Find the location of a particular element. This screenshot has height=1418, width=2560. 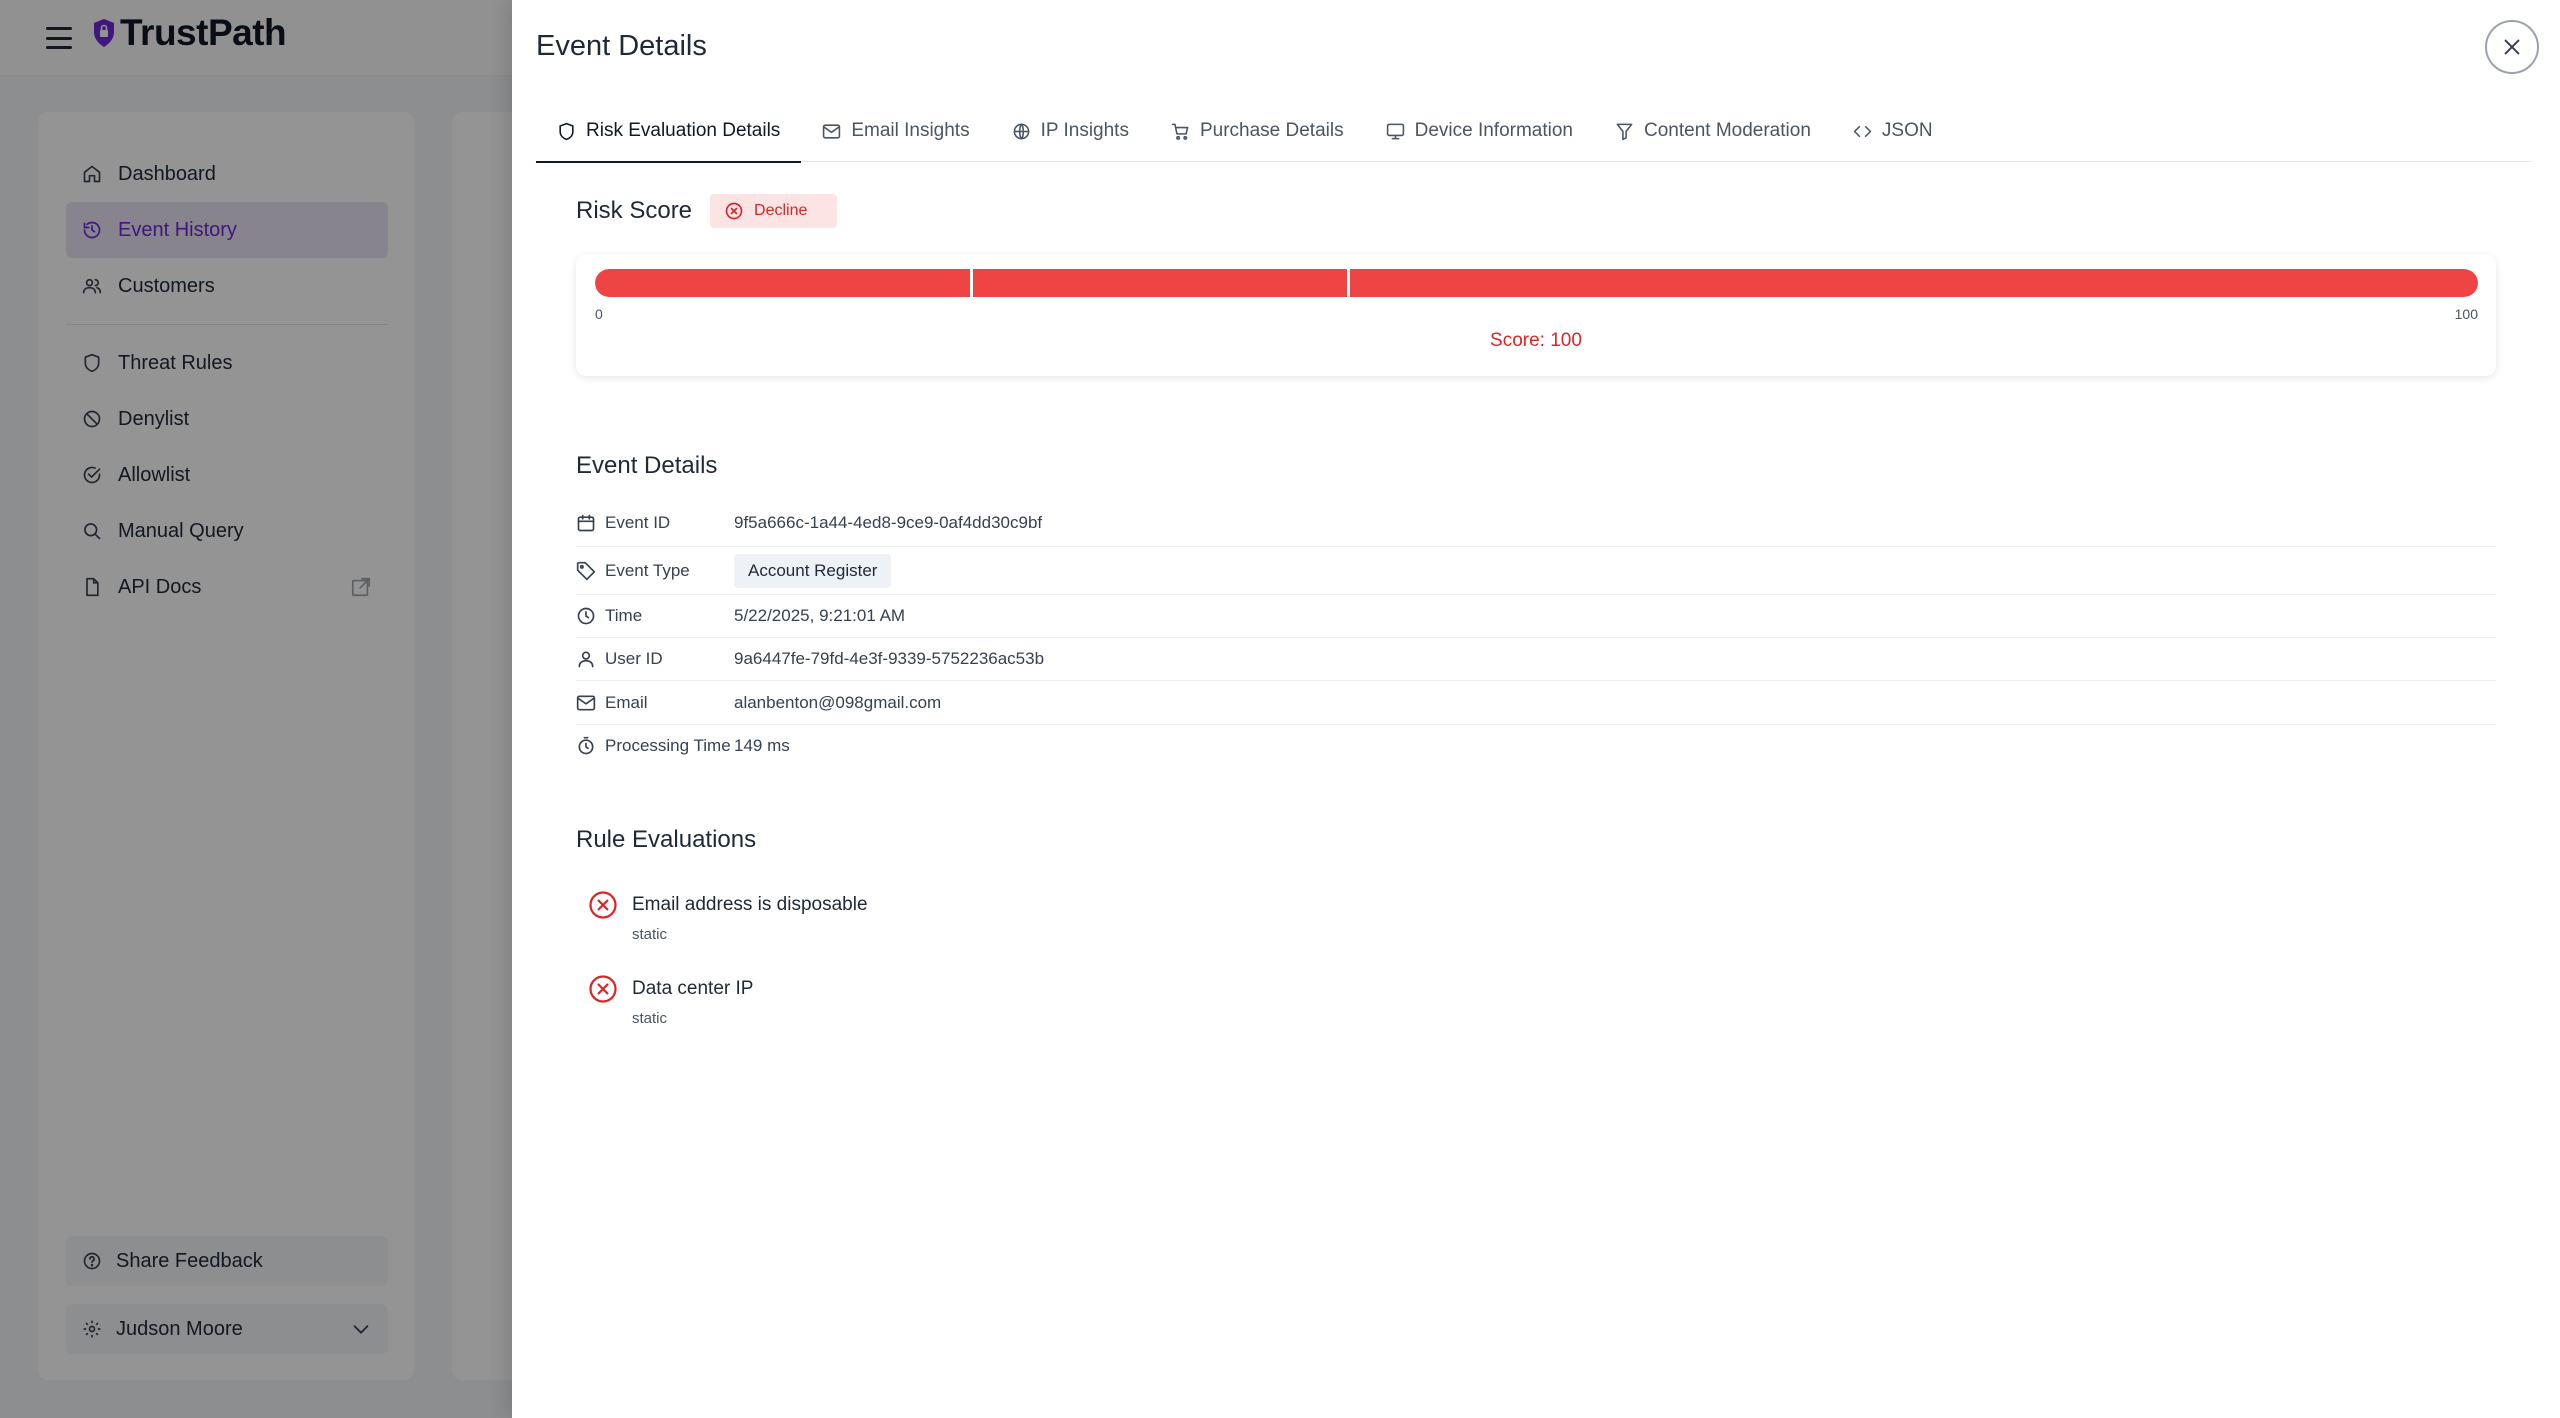

detail-row-event-type: Event Type Account Register is located at coordinates (1536, 571).